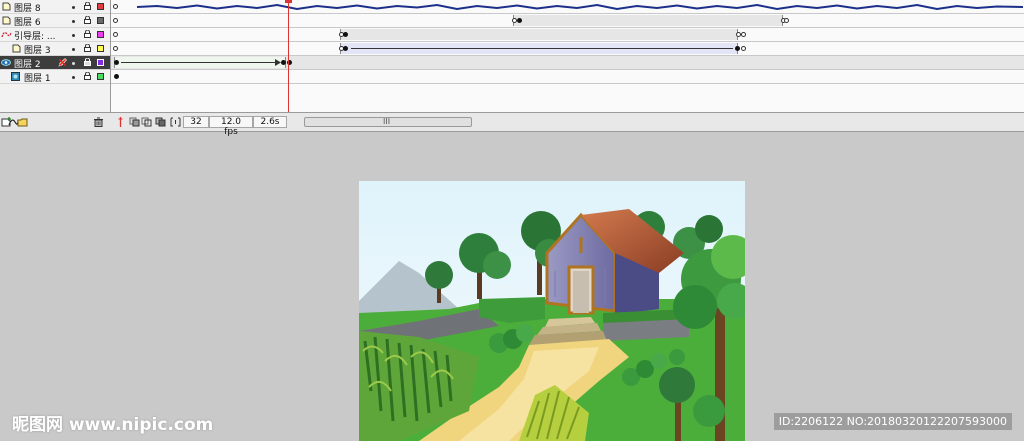 The image size is (1024, 441). What do you see at coordinates (892, 421) in the screenshot?
I see `watermark-id: ID:2206122 NO:20180320122207593000` at bounding box center [892, 421].